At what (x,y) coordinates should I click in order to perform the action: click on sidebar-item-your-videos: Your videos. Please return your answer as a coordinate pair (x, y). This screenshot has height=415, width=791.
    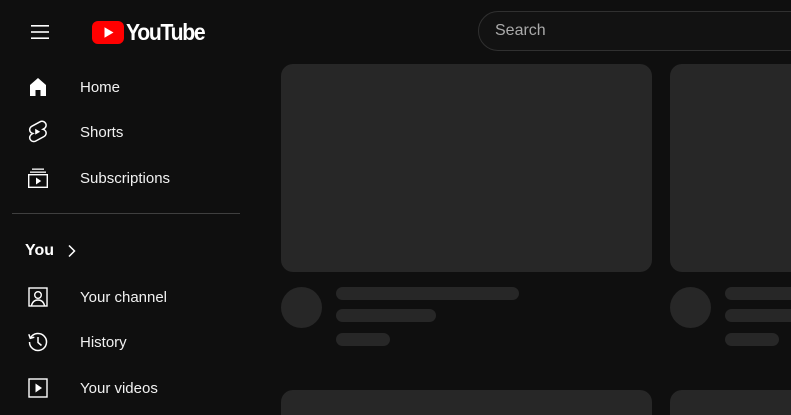
    Looking at the image, I should click on (126, 388).